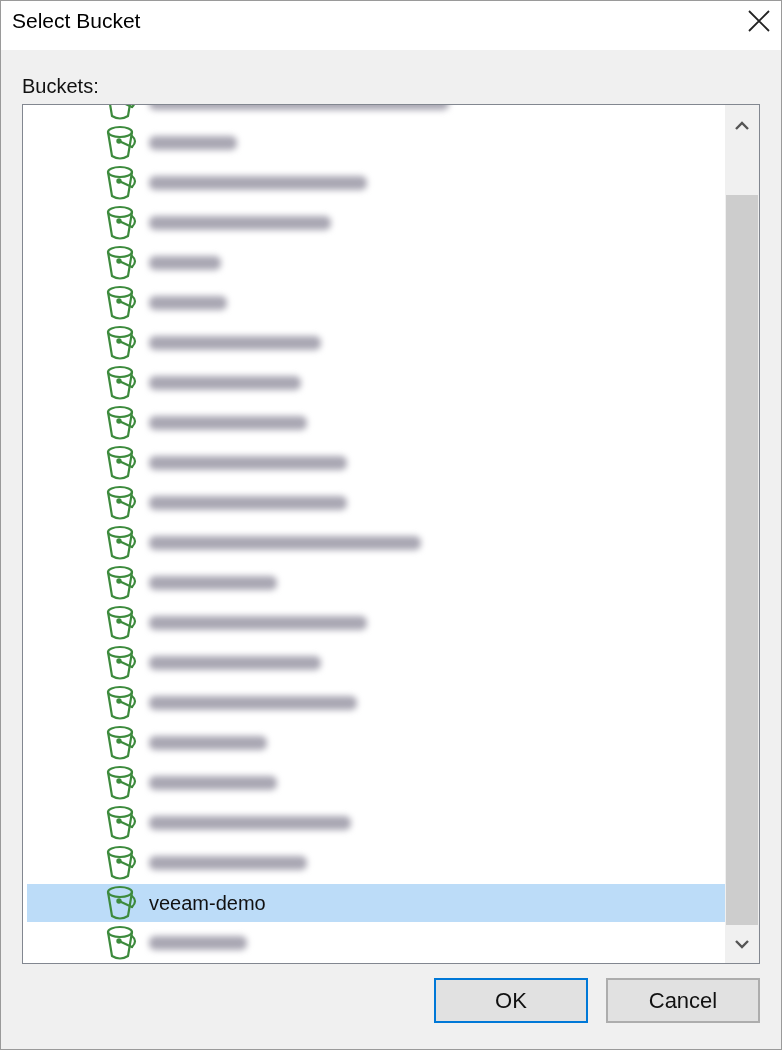 The height and width of the screenshot is (1050, 782). I want to click on window-title: Select Bucket, so click(76, 21).